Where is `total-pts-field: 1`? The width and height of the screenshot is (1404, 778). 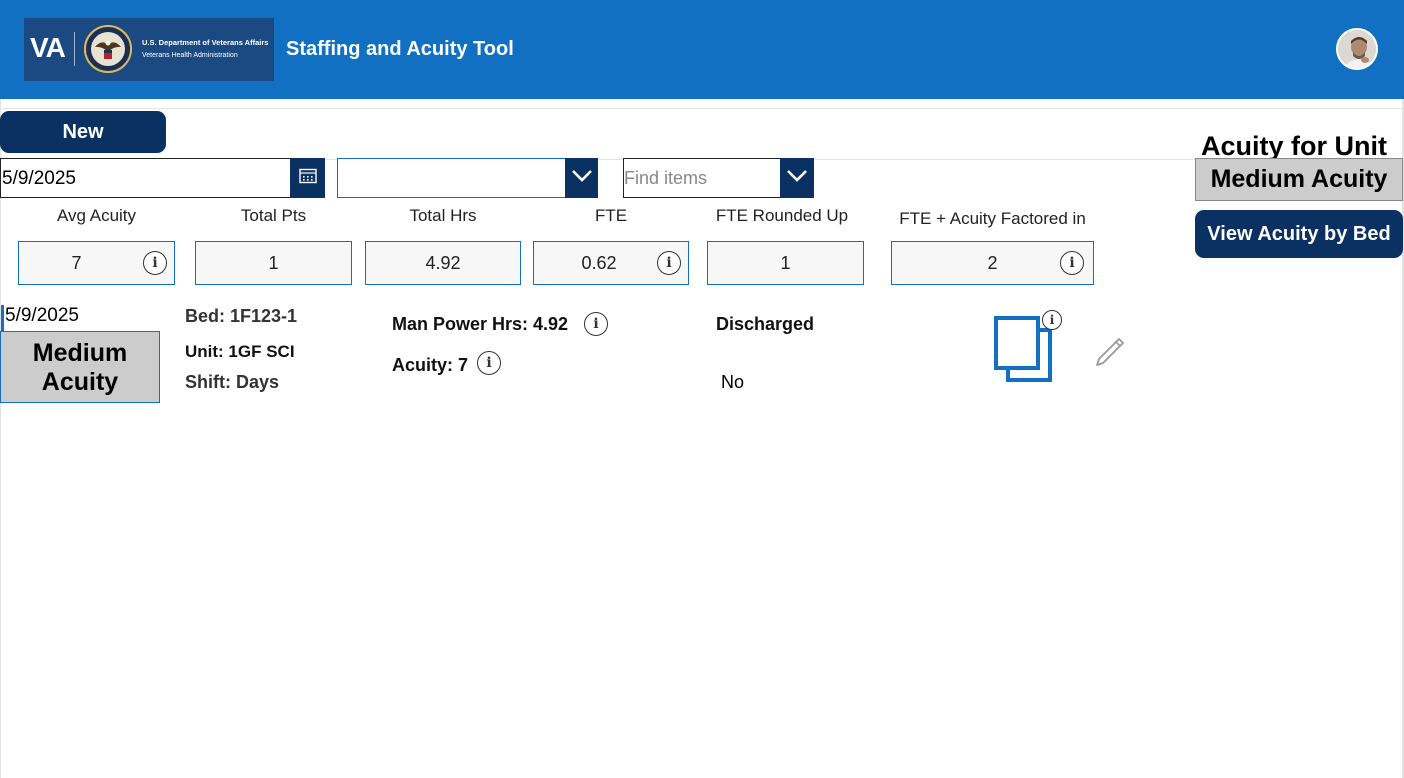 total-pts-field: 1 is located at coordinates (273, 263).